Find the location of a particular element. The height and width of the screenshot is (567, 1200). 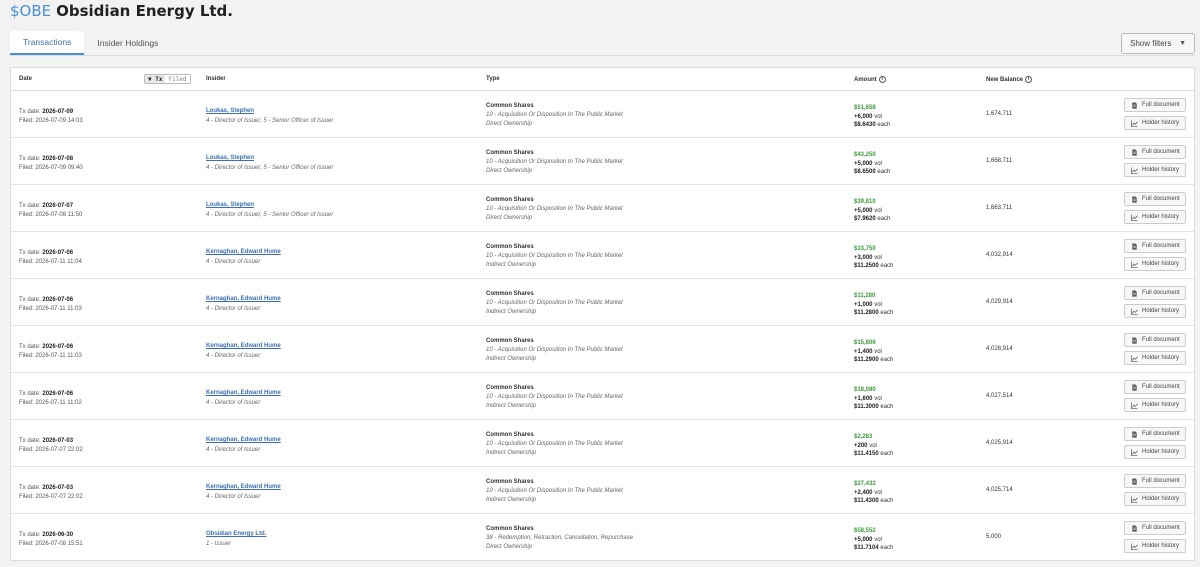

filed-label: Filed: is located at coordinates (26, 356).